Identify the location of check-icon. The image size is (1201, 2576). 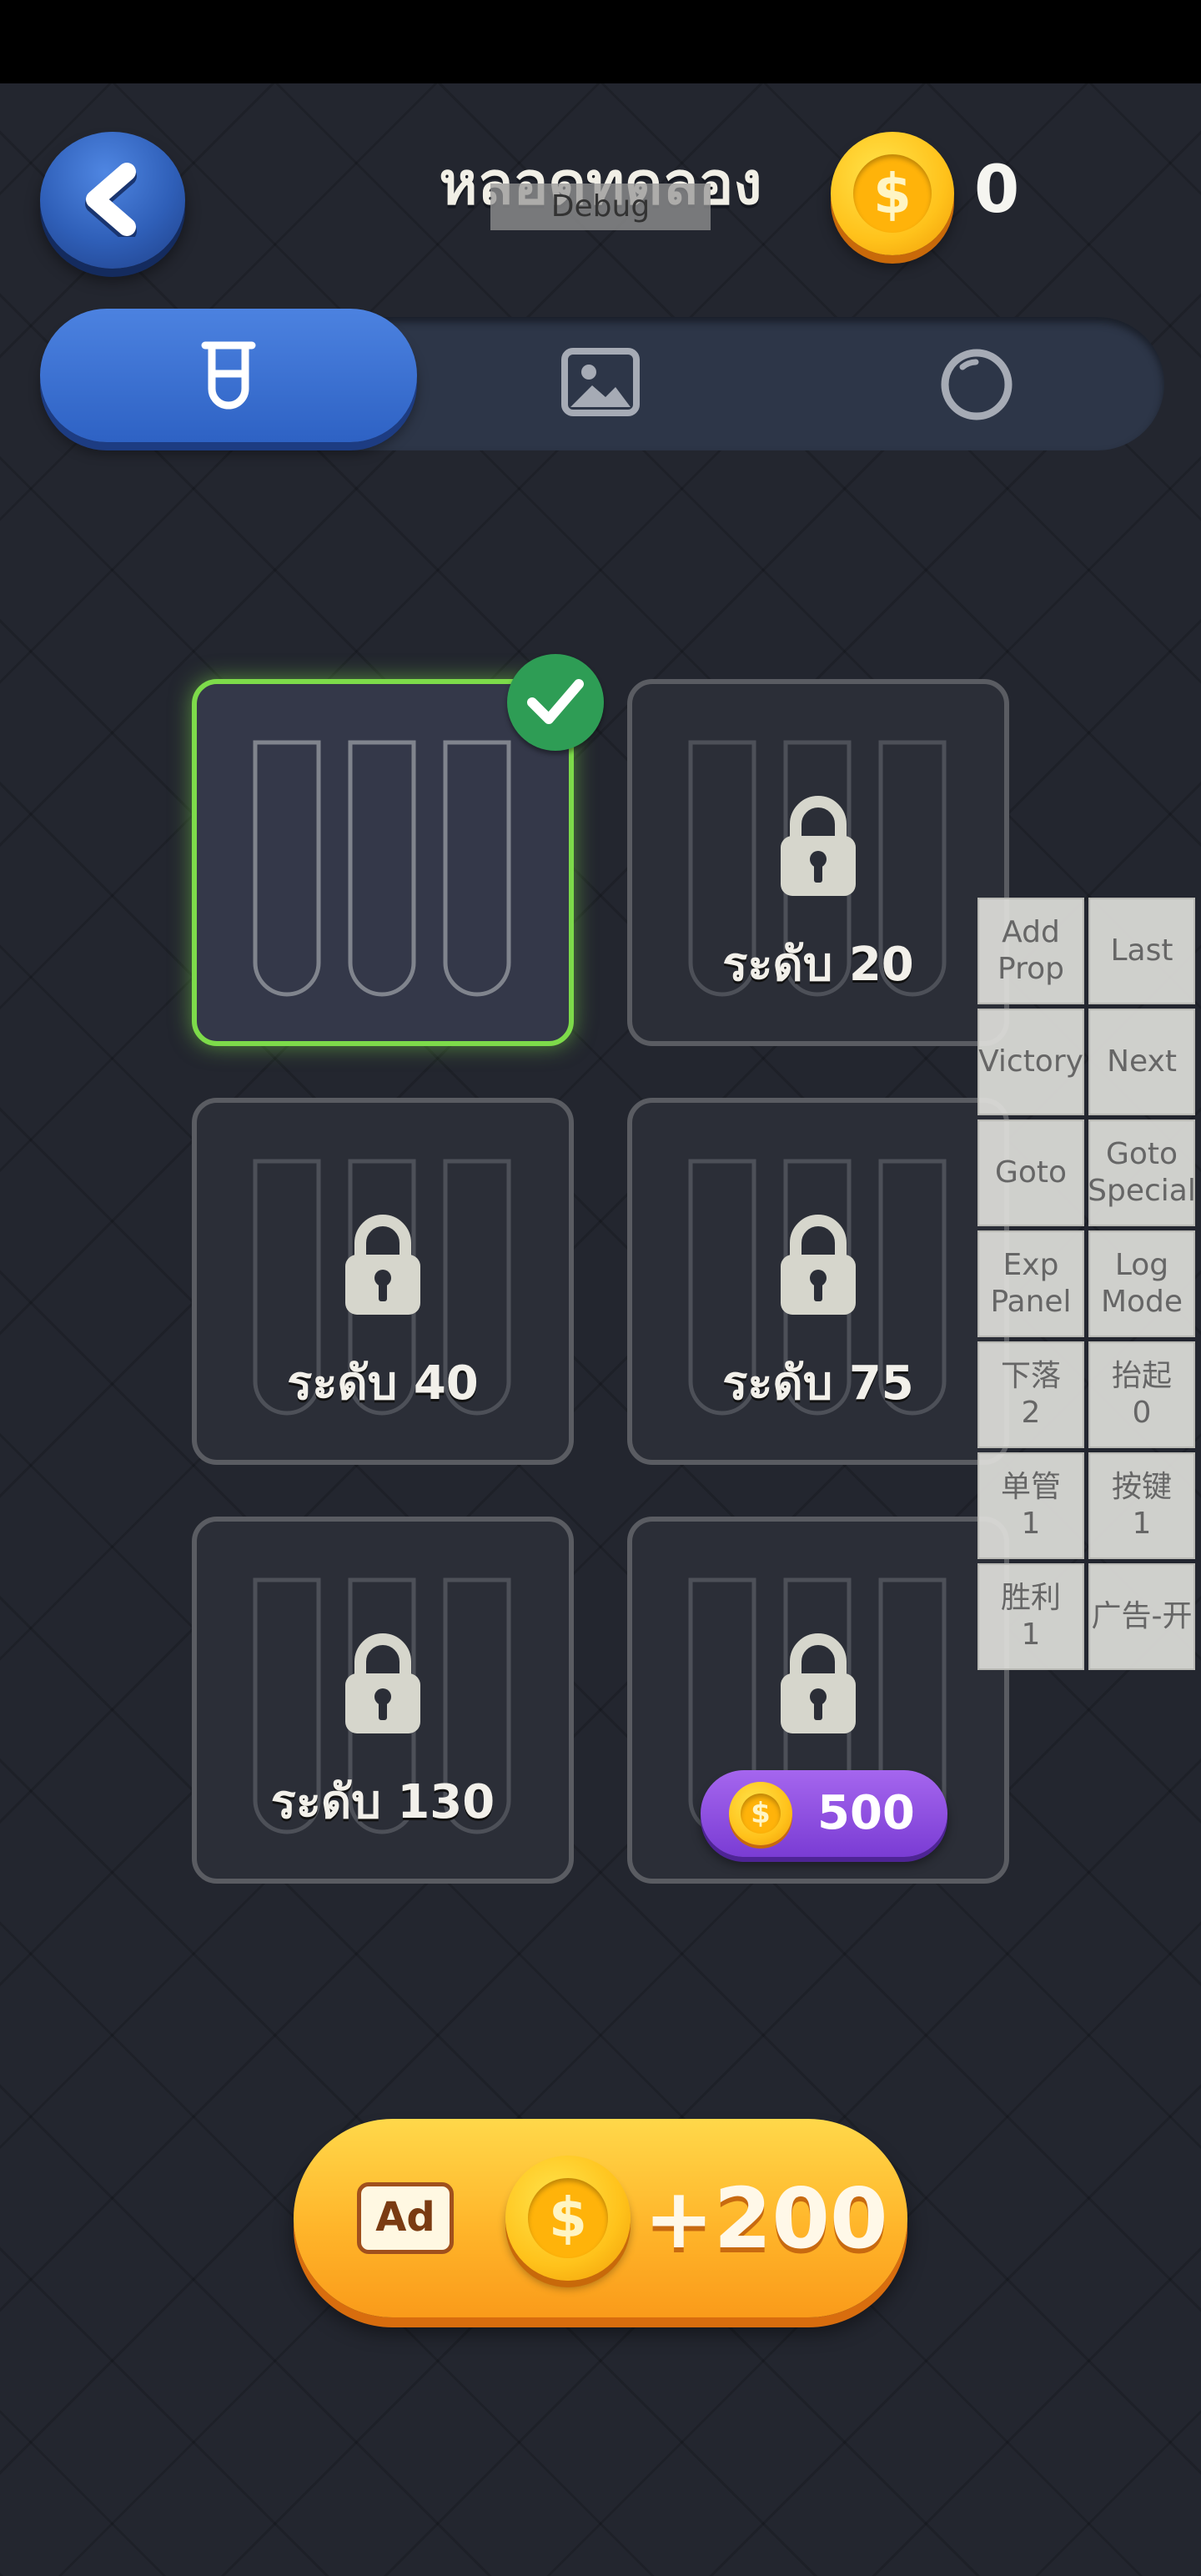
(556, 702).